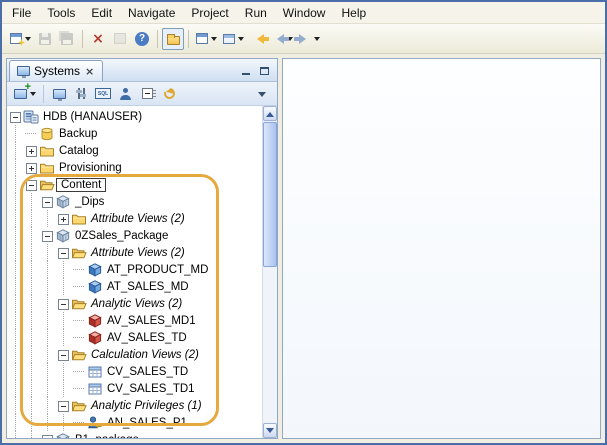  I want to click on tree-item-0zsales-package: 0ZSales_Package, so click(134, 235).